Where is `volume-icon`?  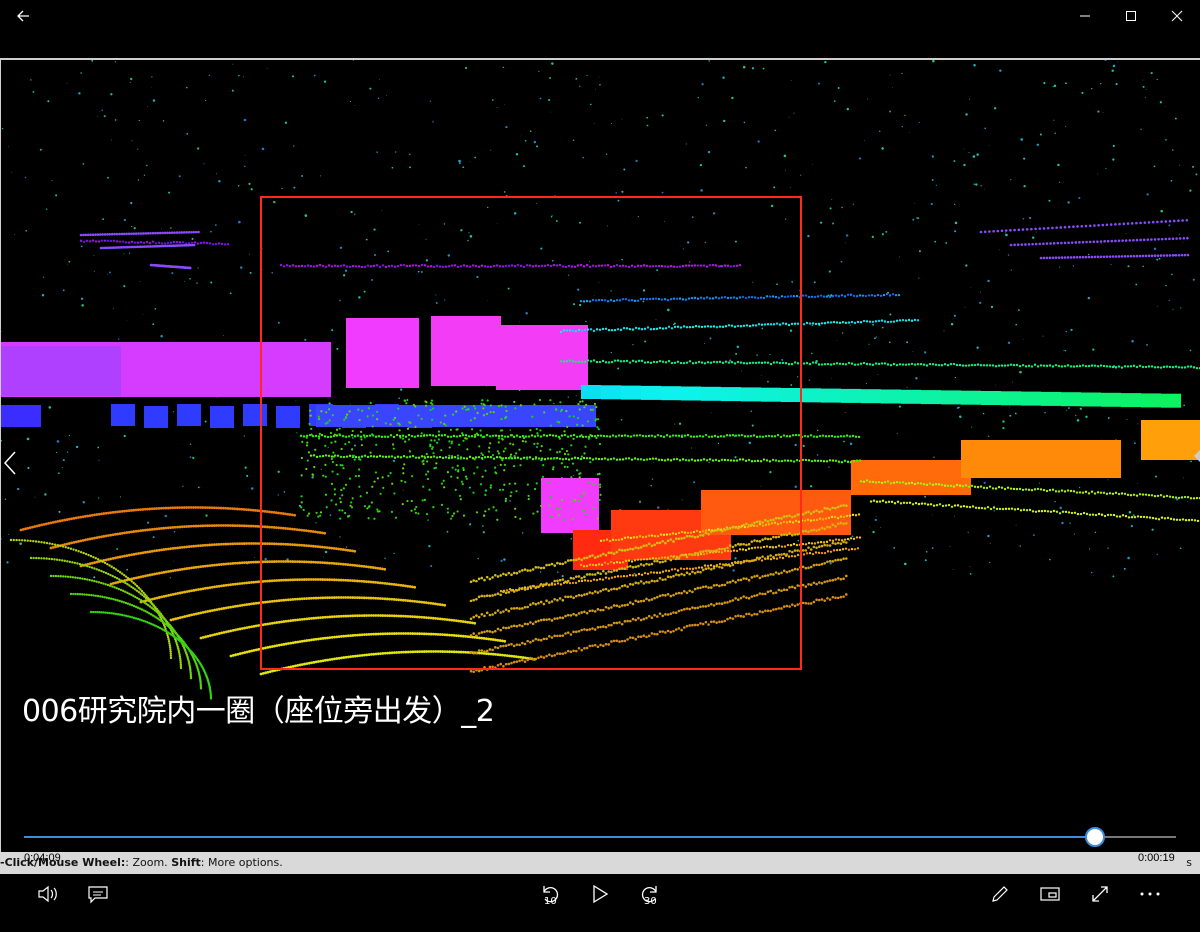 volume-icon is located at coordinates (47, 894).